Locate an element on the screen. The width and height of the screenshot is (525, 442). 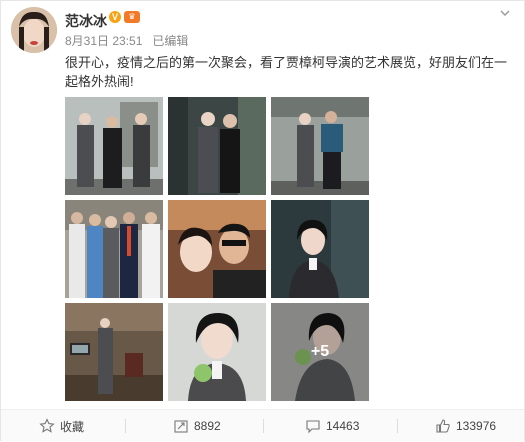
favorite-label: 收藏 is located at coordinates (72, 426).